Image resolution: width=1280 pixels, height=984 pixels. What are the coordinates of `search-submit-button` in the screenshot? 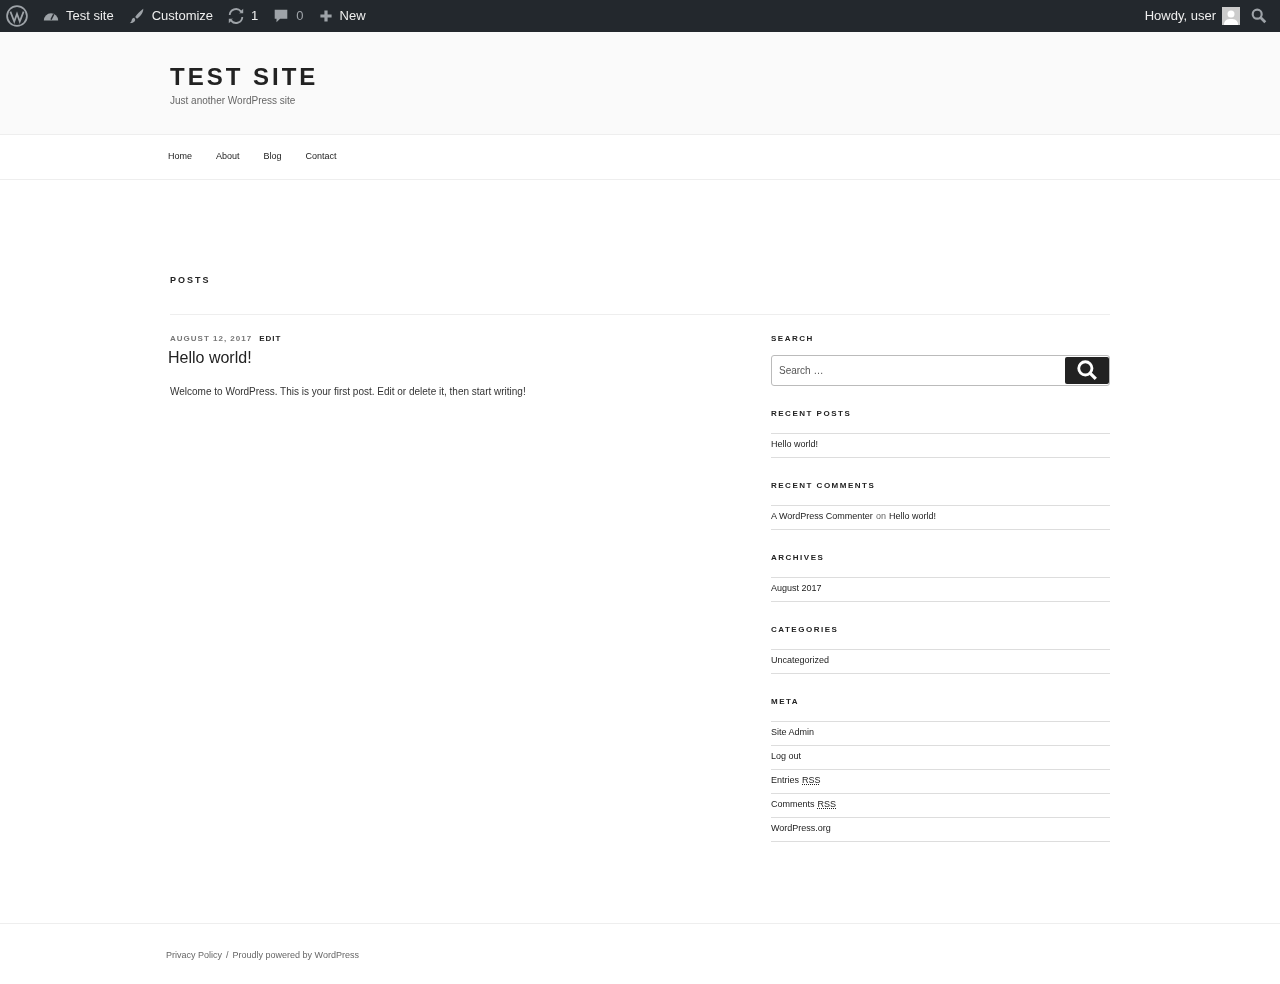 It's located at (1087, 370).